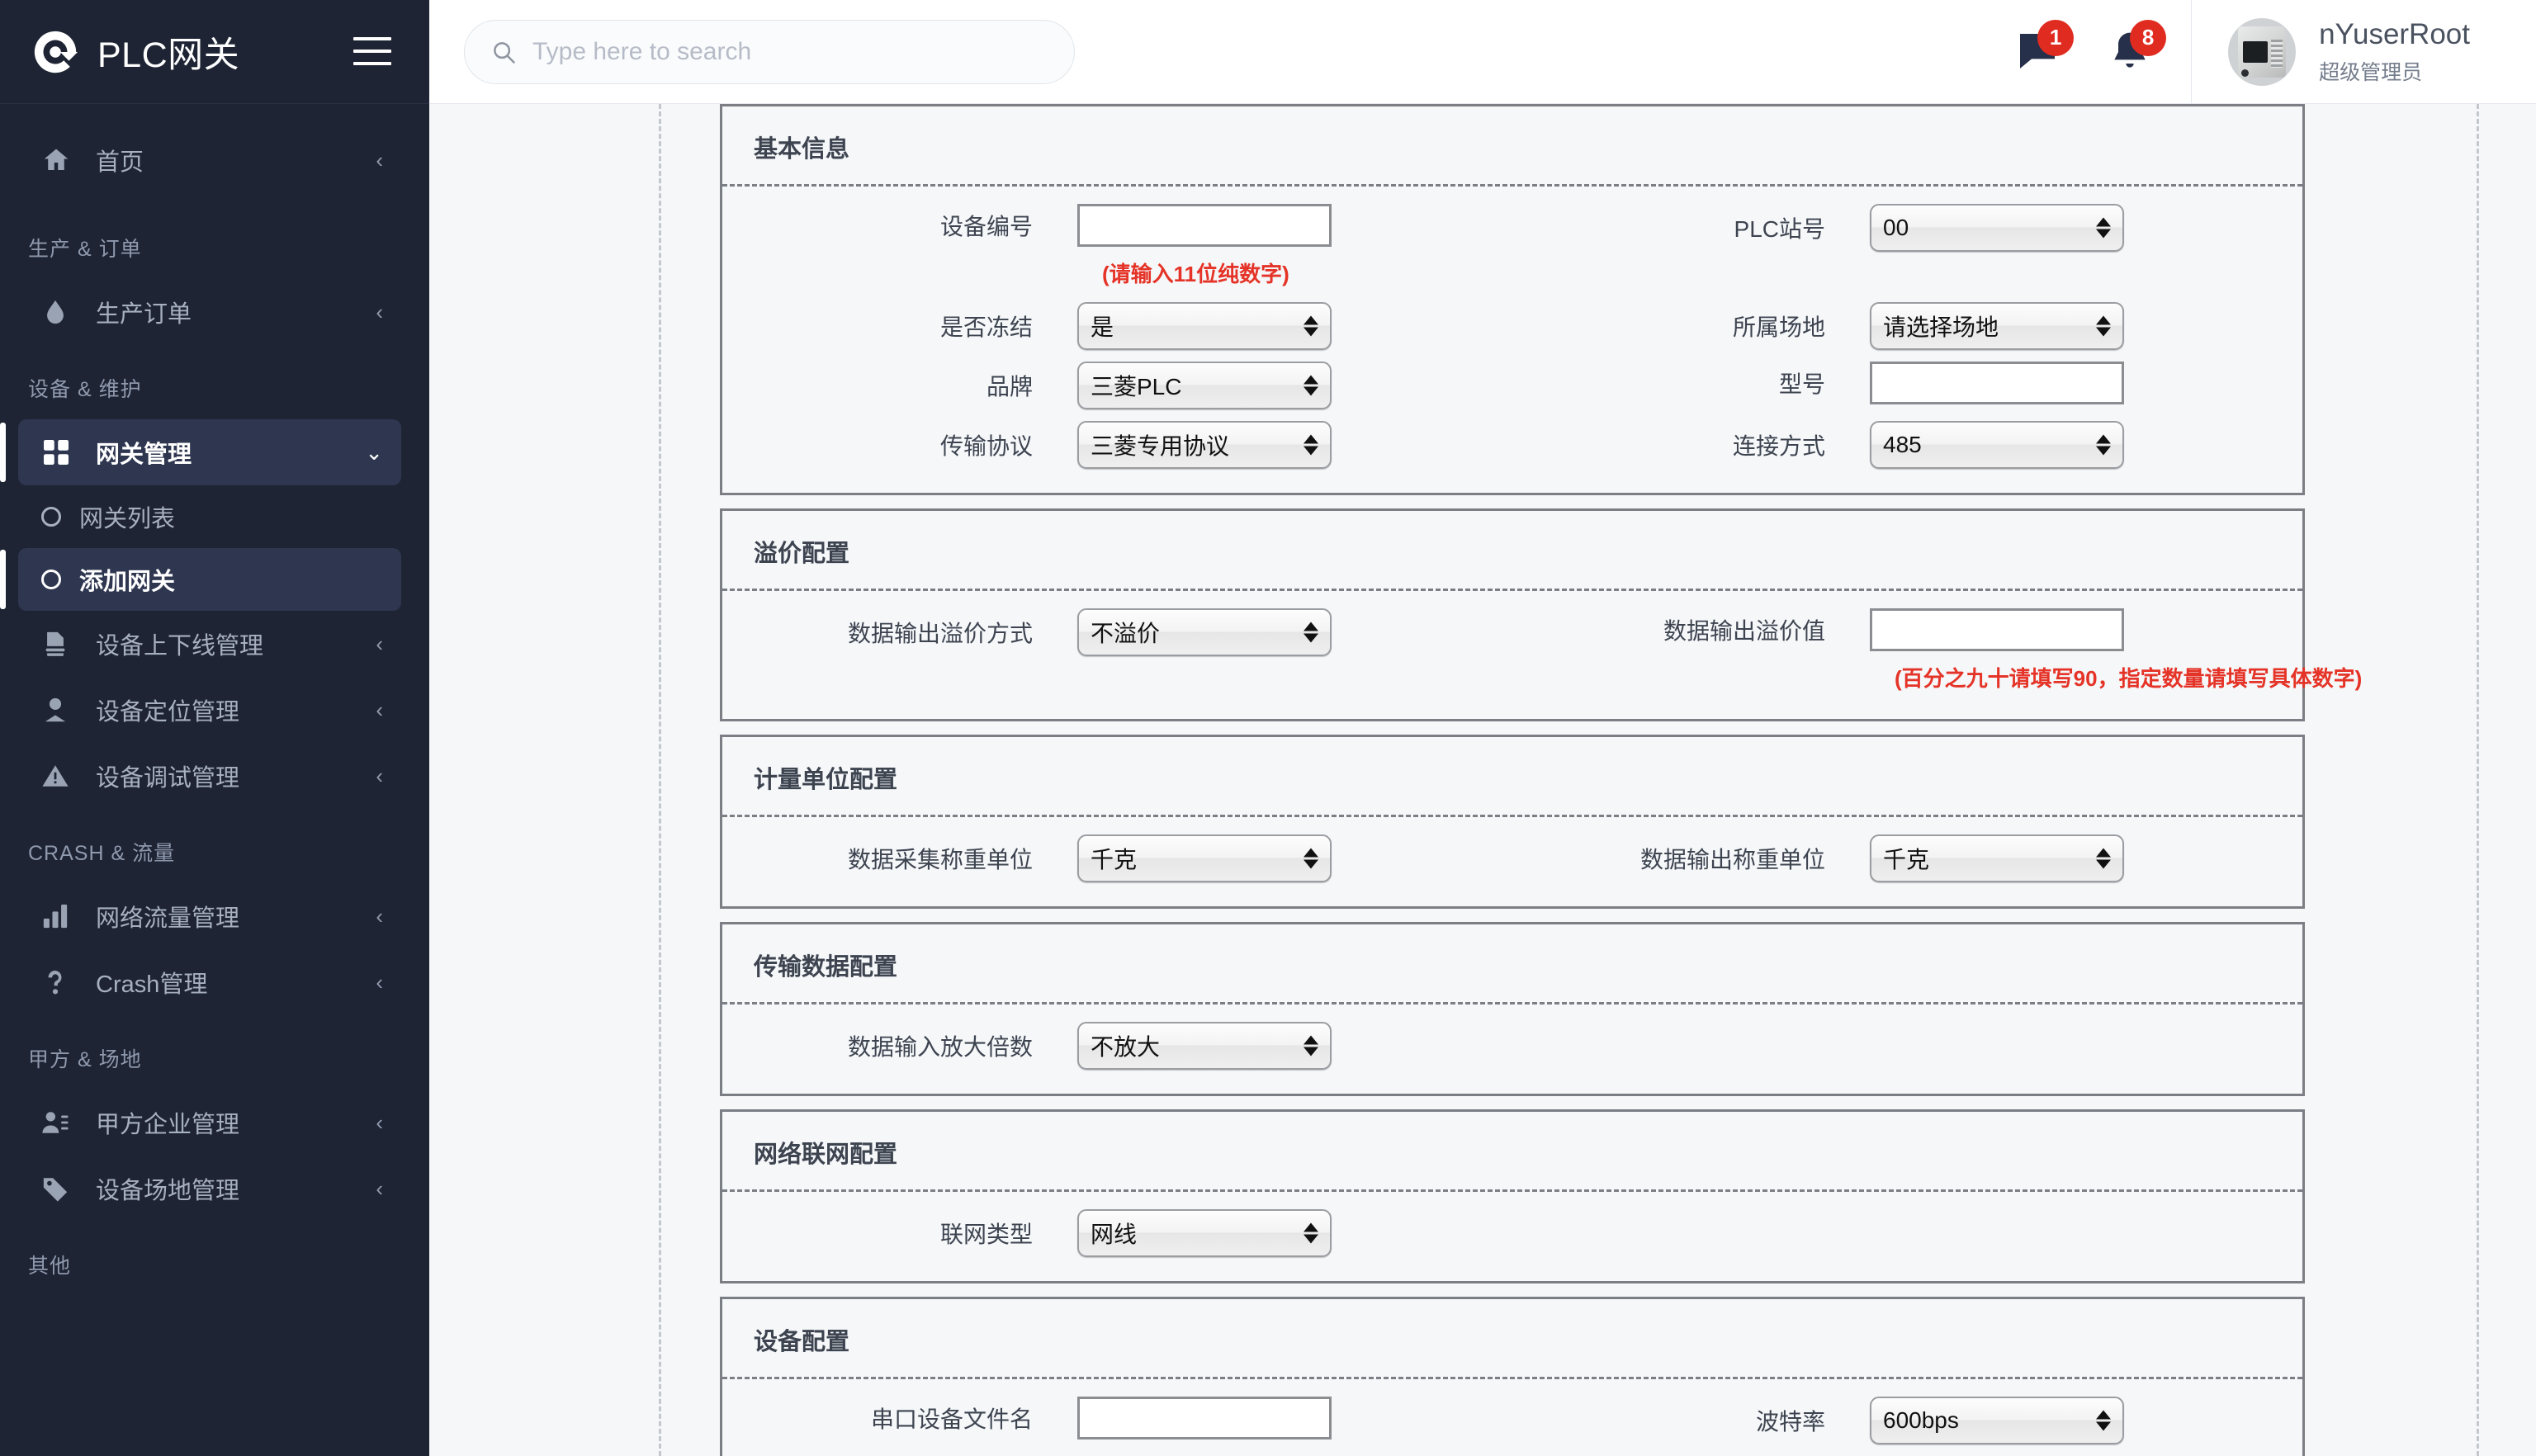 The image size is (2536, 1456). I want to click on field-control: 不放大, so click(1205, 1046).